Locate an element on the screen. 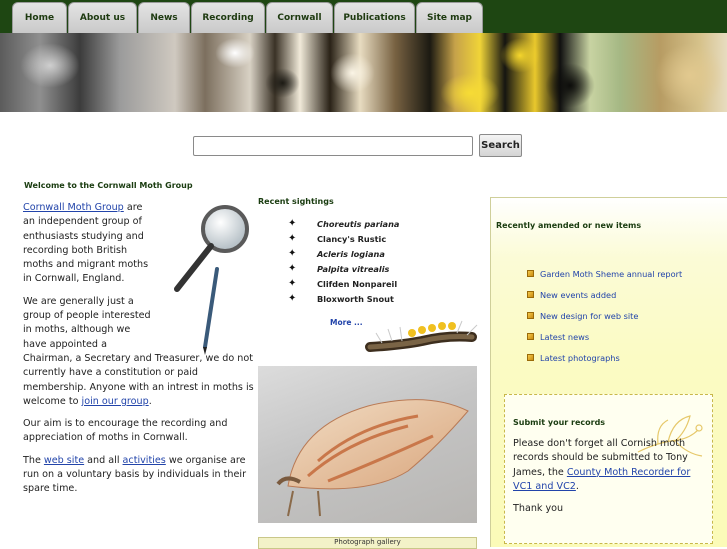 The height and width of the screenshot is (549, 727). moth-wings-banner is located at coordinates (363, 72).